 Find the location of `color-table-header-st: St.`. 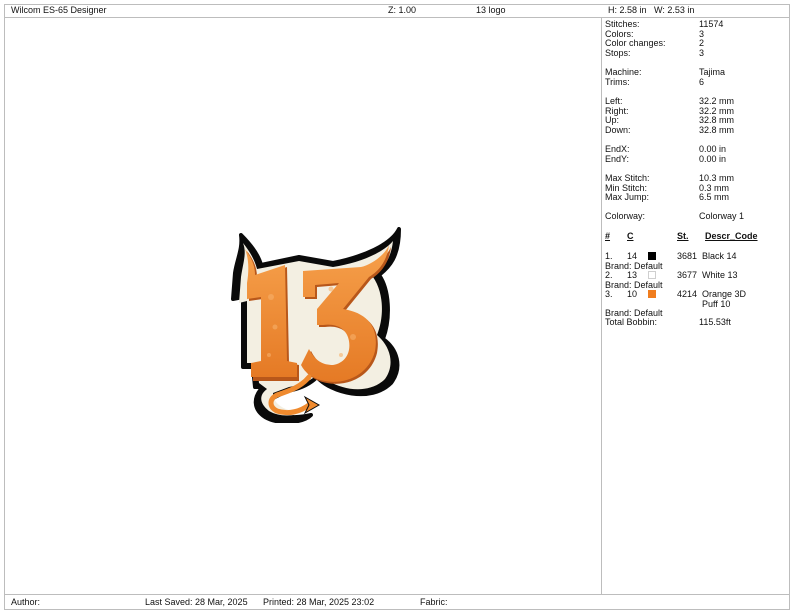

color-table-header-st: St. is located at coordinates (683, 236).